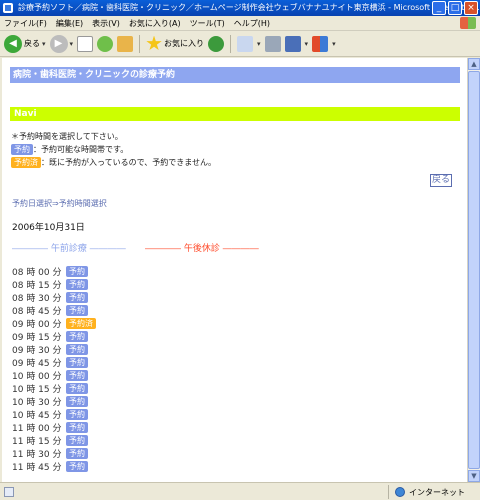  Describe the element at coordinates (22, 149) in the screenshot. I see `legend-available-badge: 予約` at that location.